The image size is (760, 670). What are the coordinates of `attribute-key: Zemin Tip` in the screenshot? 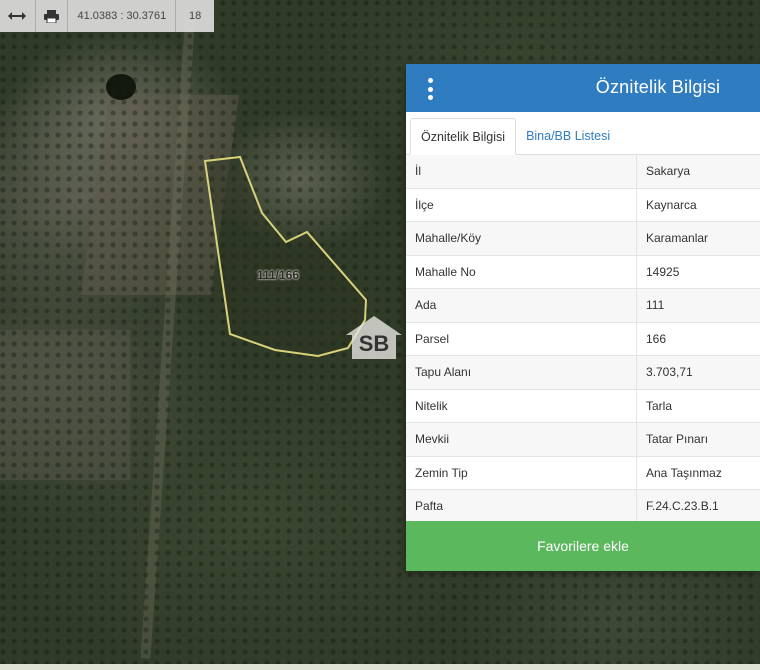 It's located at (521, 473).